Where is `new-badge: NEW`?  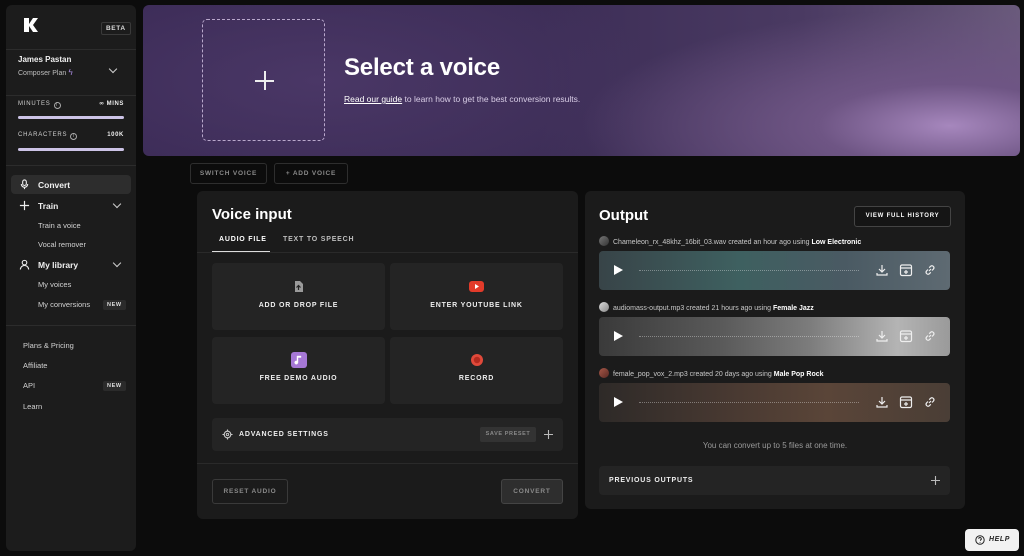
new-badge: NEW is located at coordinates (114, 305).